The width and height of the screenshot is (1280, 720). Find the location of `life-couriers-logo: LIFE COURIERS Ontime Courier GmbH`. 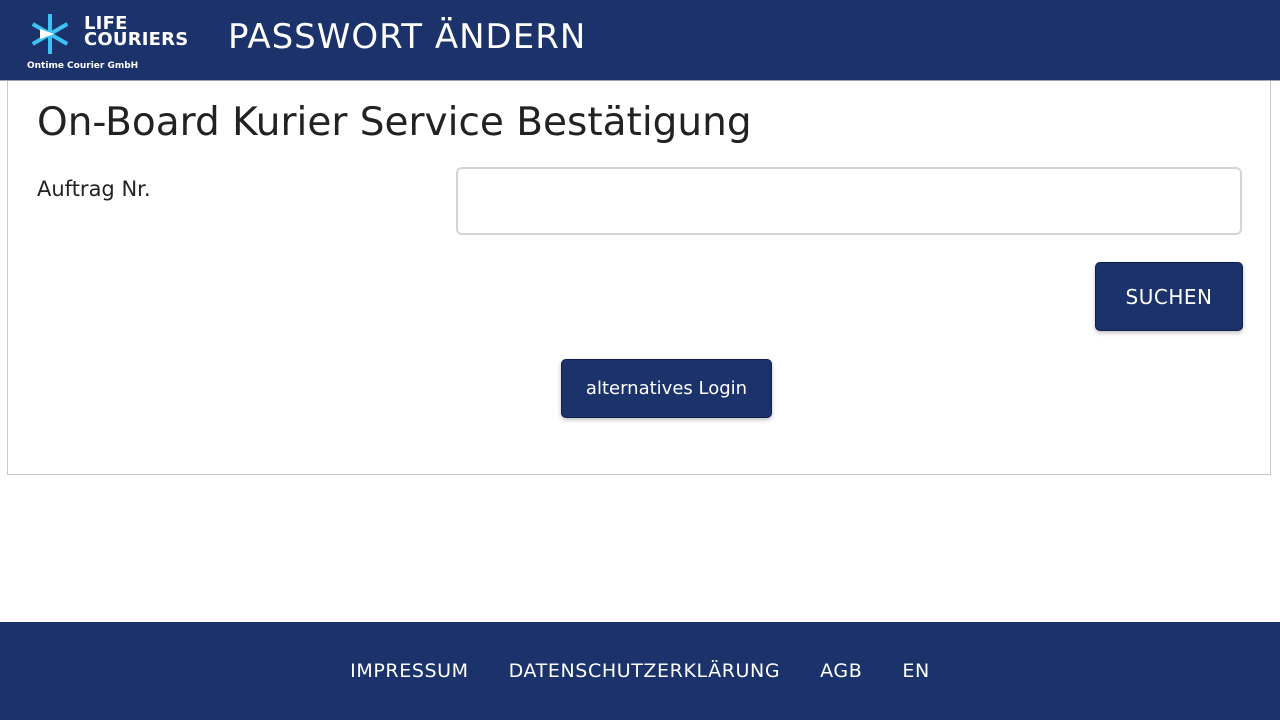

life-couriers-logo: LIFE COURIERS Ontime Courier GmbH is located at coordinates (111, 42).